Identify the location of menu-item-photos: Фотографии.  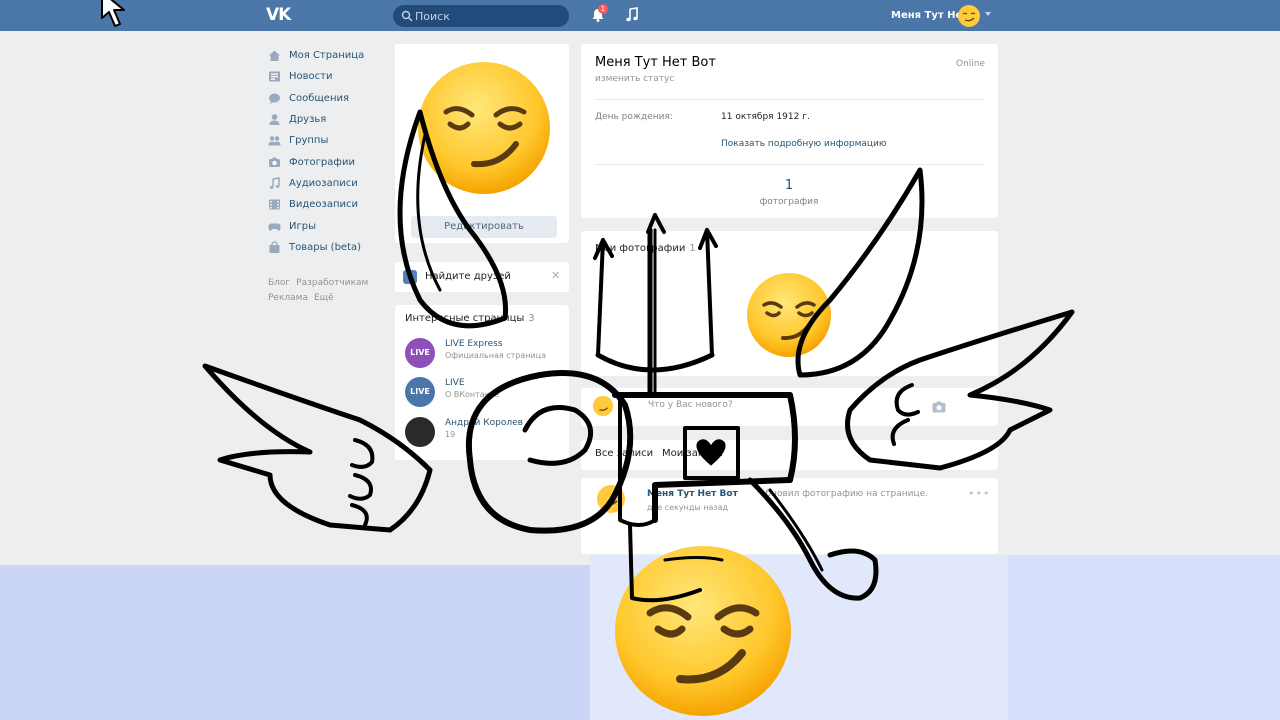
(328, 161).